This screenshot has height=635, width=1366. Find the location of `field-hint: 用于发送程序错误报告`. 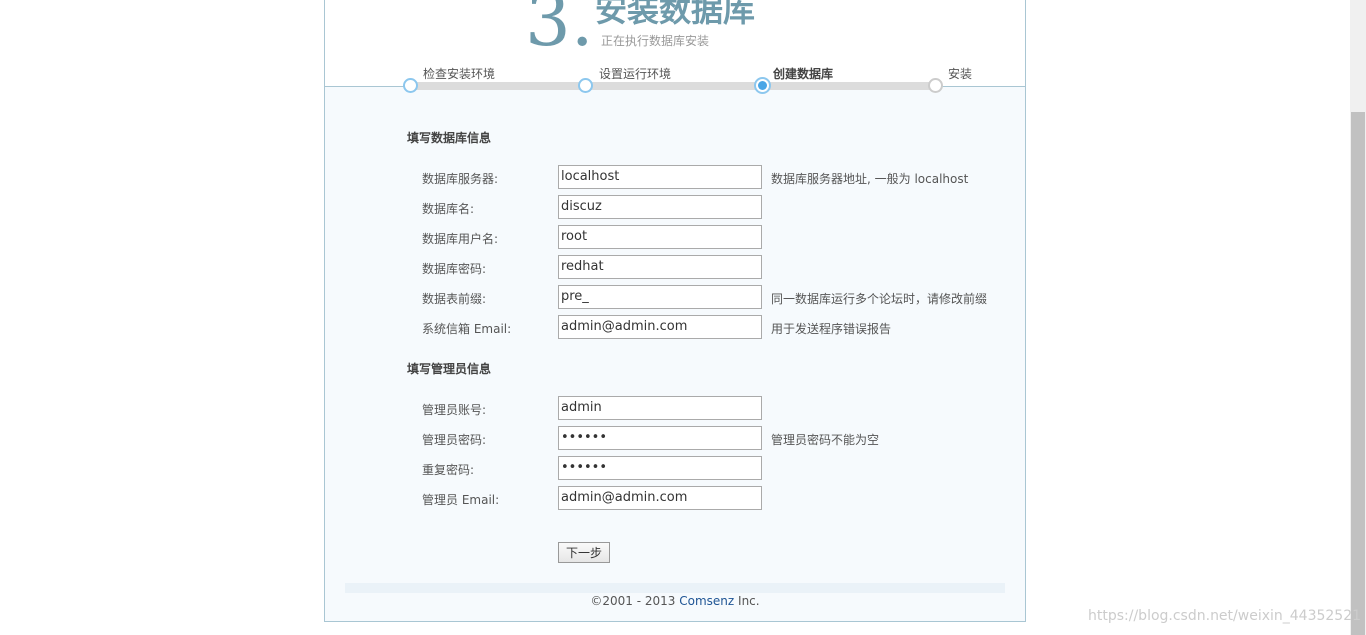

field-hint: 用于发送程序错误报告 is located at coordinates (831, 329).